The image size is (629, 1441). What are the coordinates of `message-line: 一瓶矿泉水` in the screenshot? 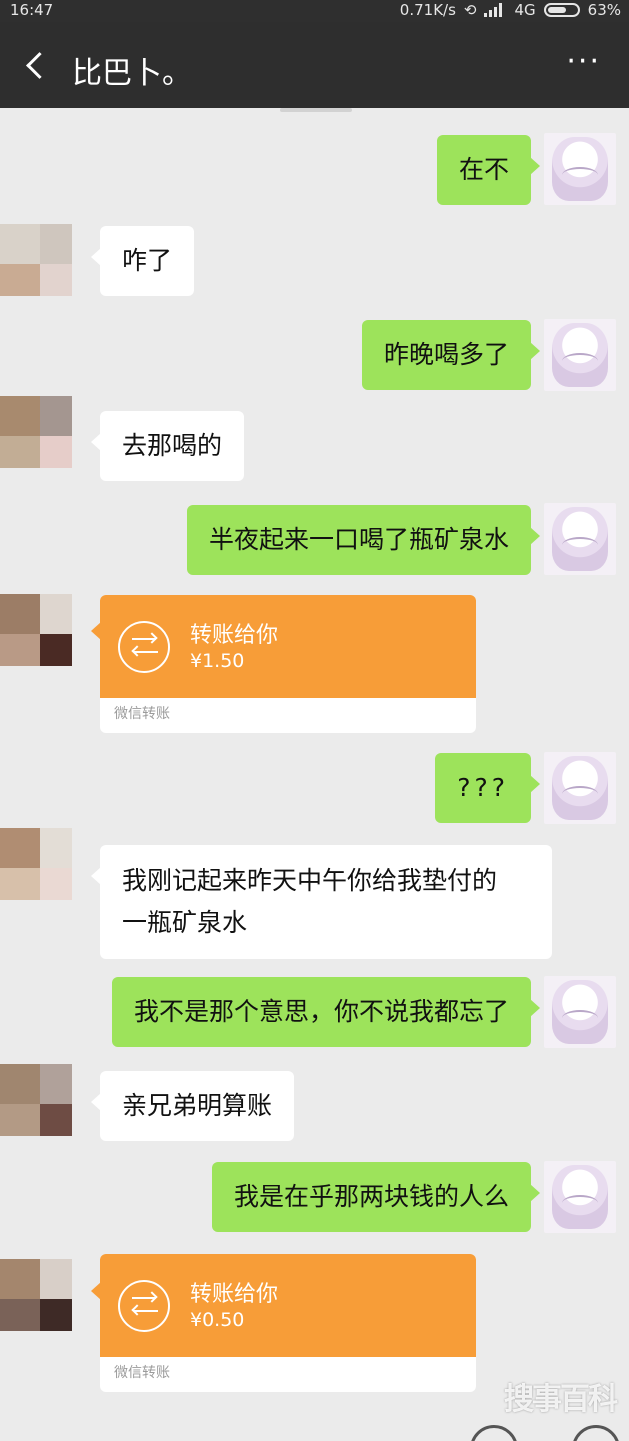 It's located at (185, 922).